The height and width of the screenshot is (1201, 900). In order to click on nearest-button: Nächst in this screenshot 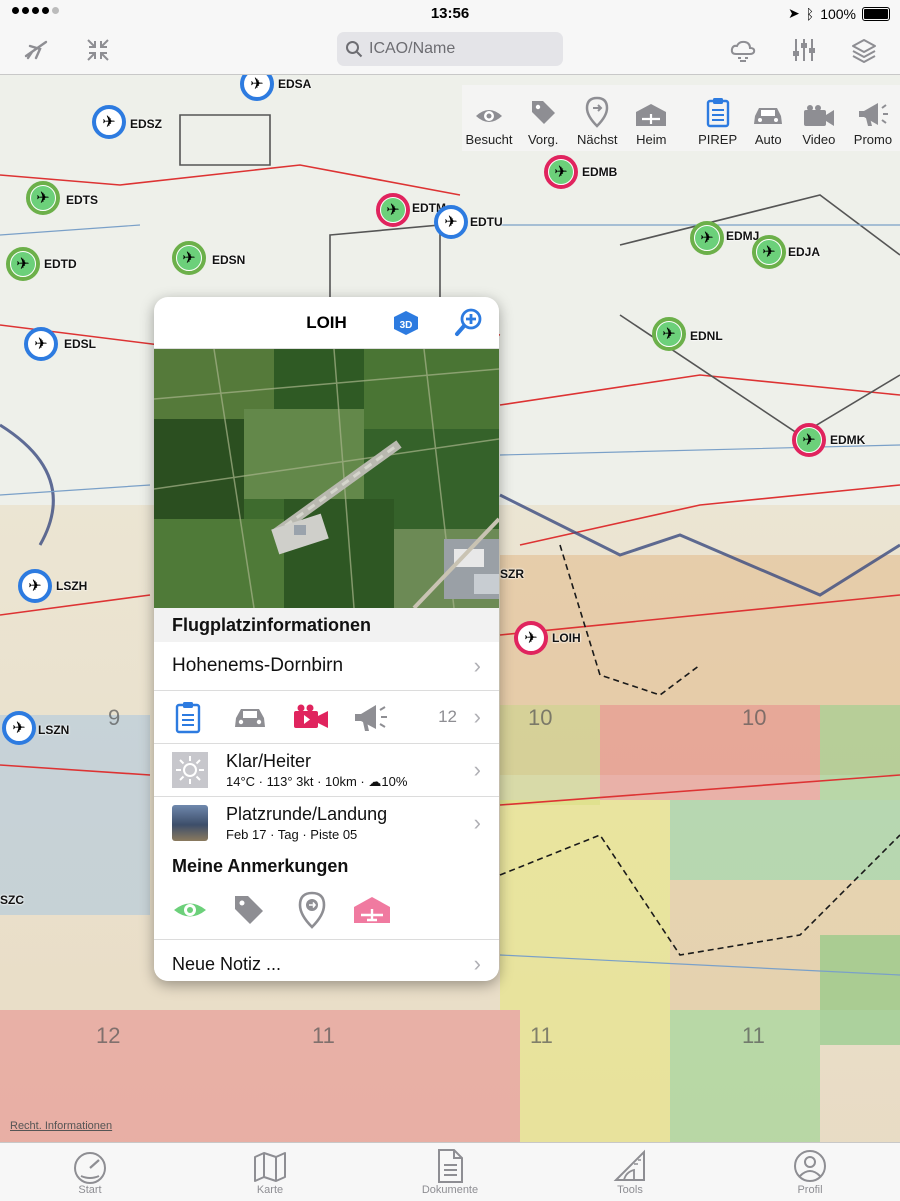, I will do `click(597, 118)`.